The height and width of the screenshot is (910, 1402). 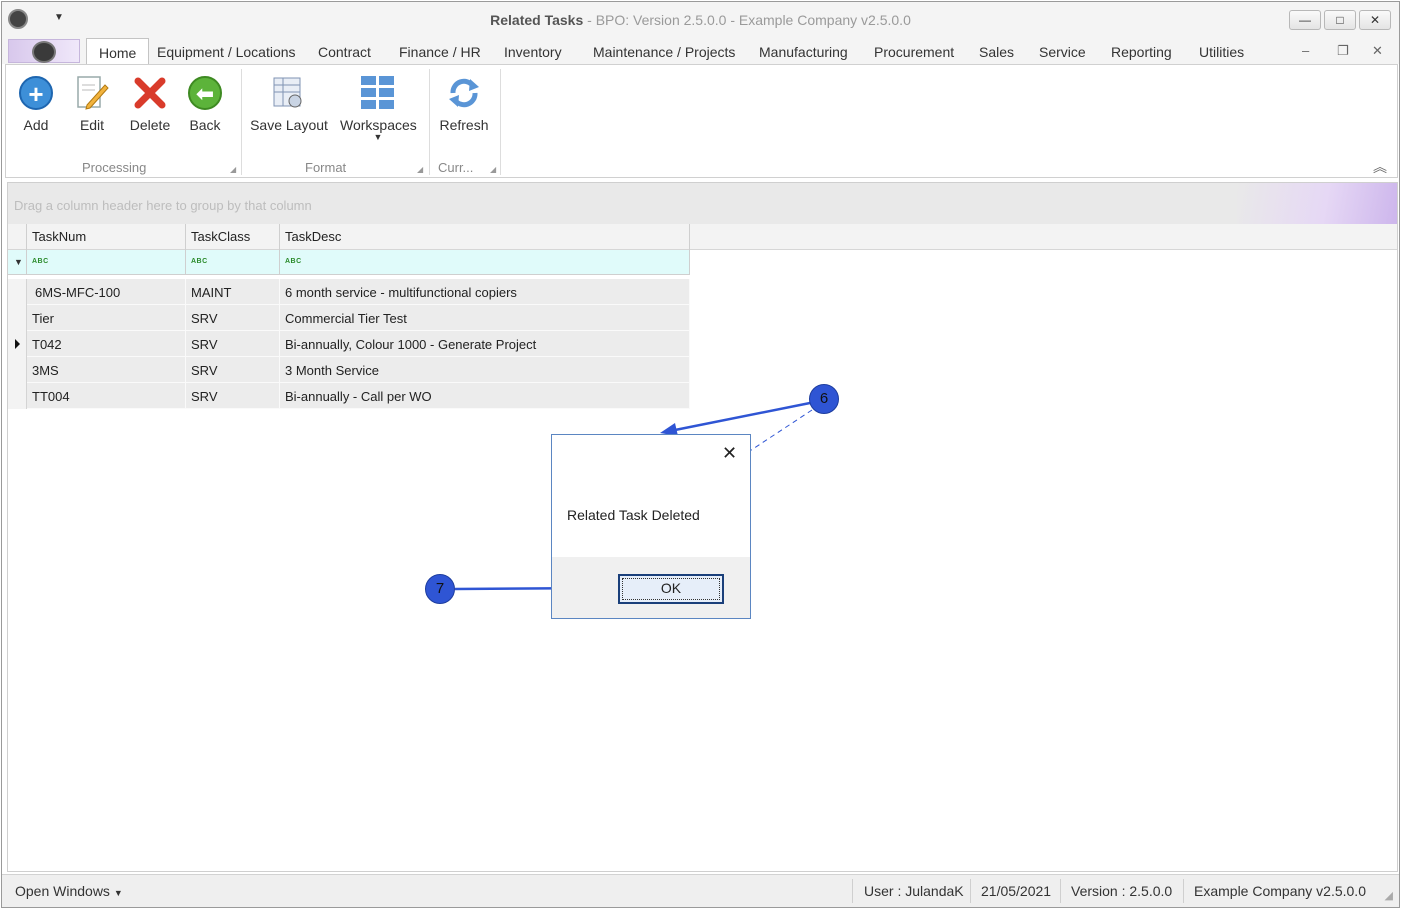 I want to click on collapse-ribbon-icon: ︽, so click(x=1380, y=167).